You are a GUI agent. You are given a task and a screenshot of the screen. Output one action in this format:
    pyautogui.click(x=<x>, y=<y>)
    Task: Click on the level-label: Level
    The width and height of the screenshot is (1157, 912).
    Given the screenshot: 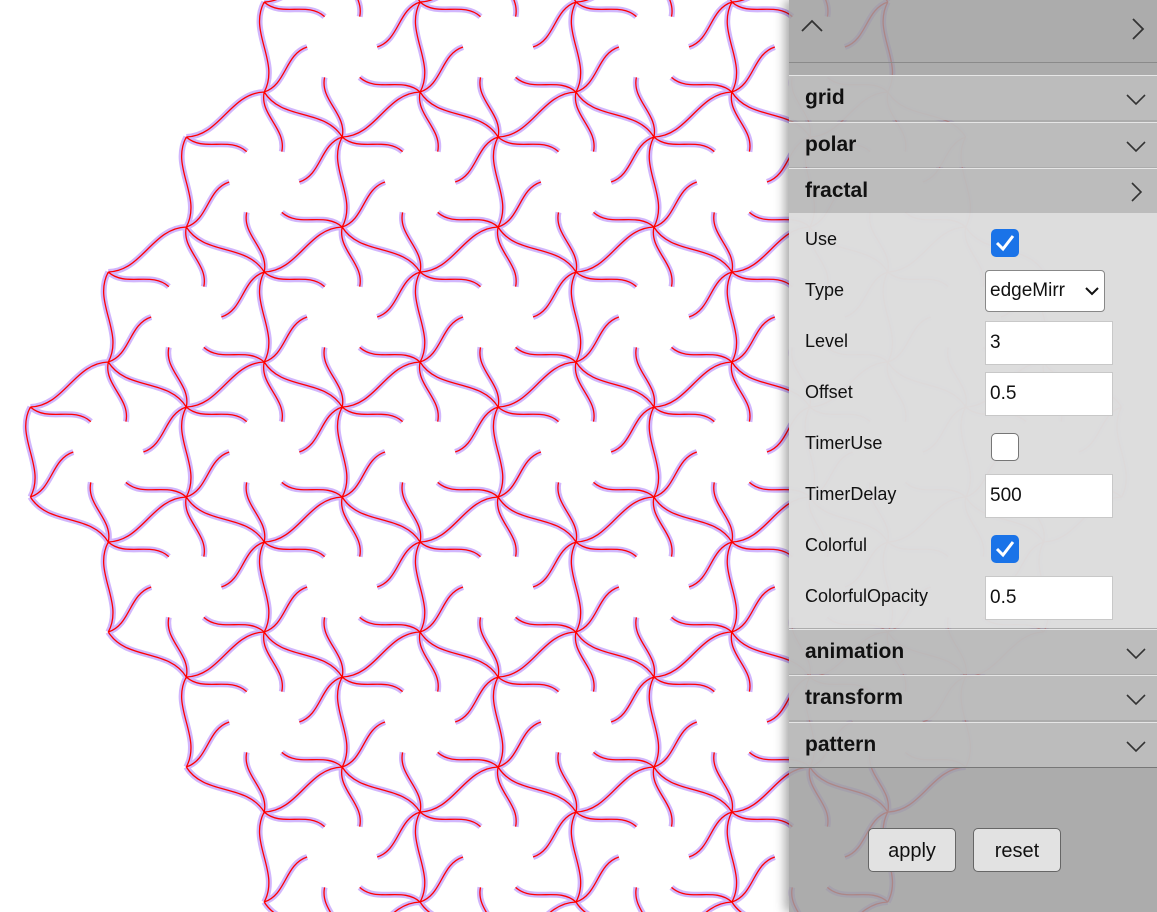 What is the action you would take?
    pyautogui.click(x=827, y=341)
    